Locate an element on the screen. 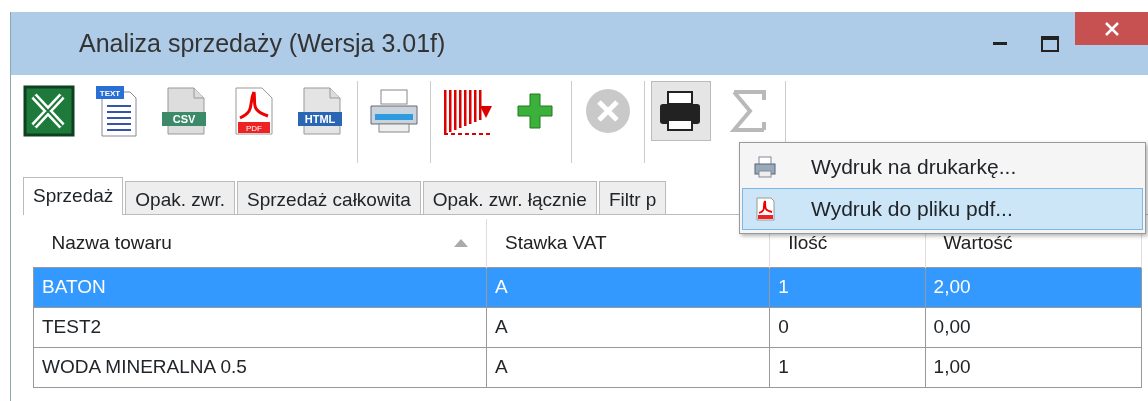 This screenshot has height=401, width=1148. minimize-icon is located at coordinates (1000, 44).